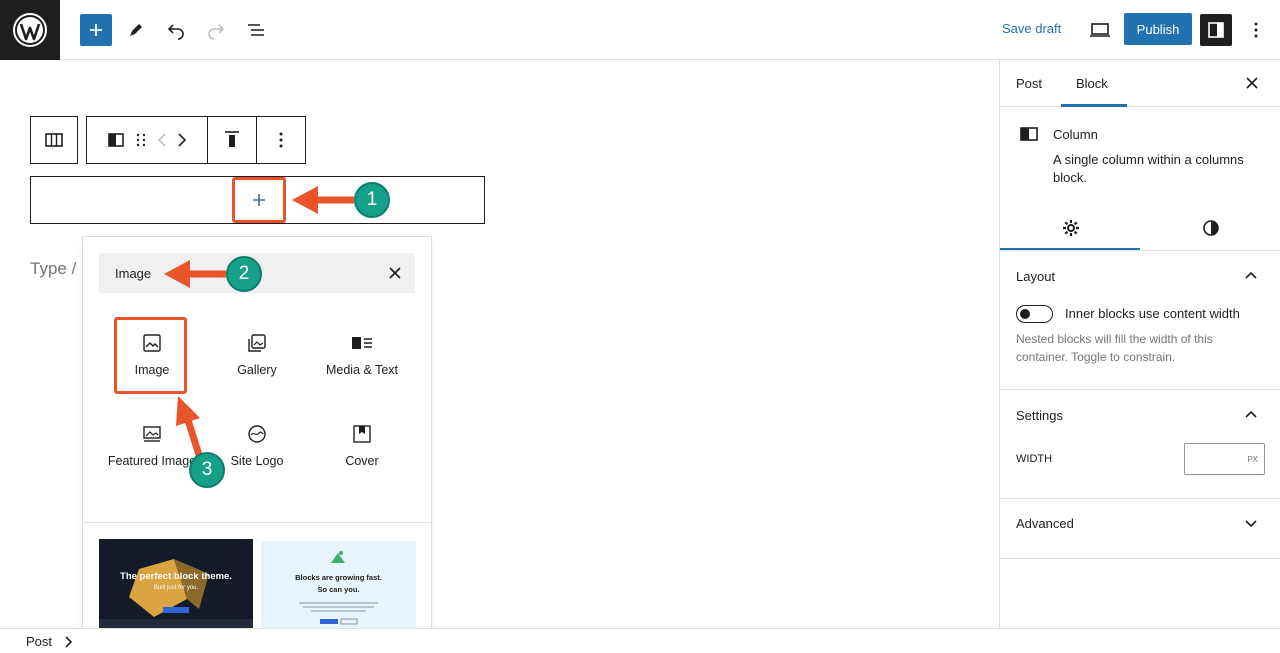 The image size is (1280, 653). What do you see at coordinates (338, 589) in the screenshot?
I see `pattern-subtitle: So can you.` at bounding box center [338, 589].